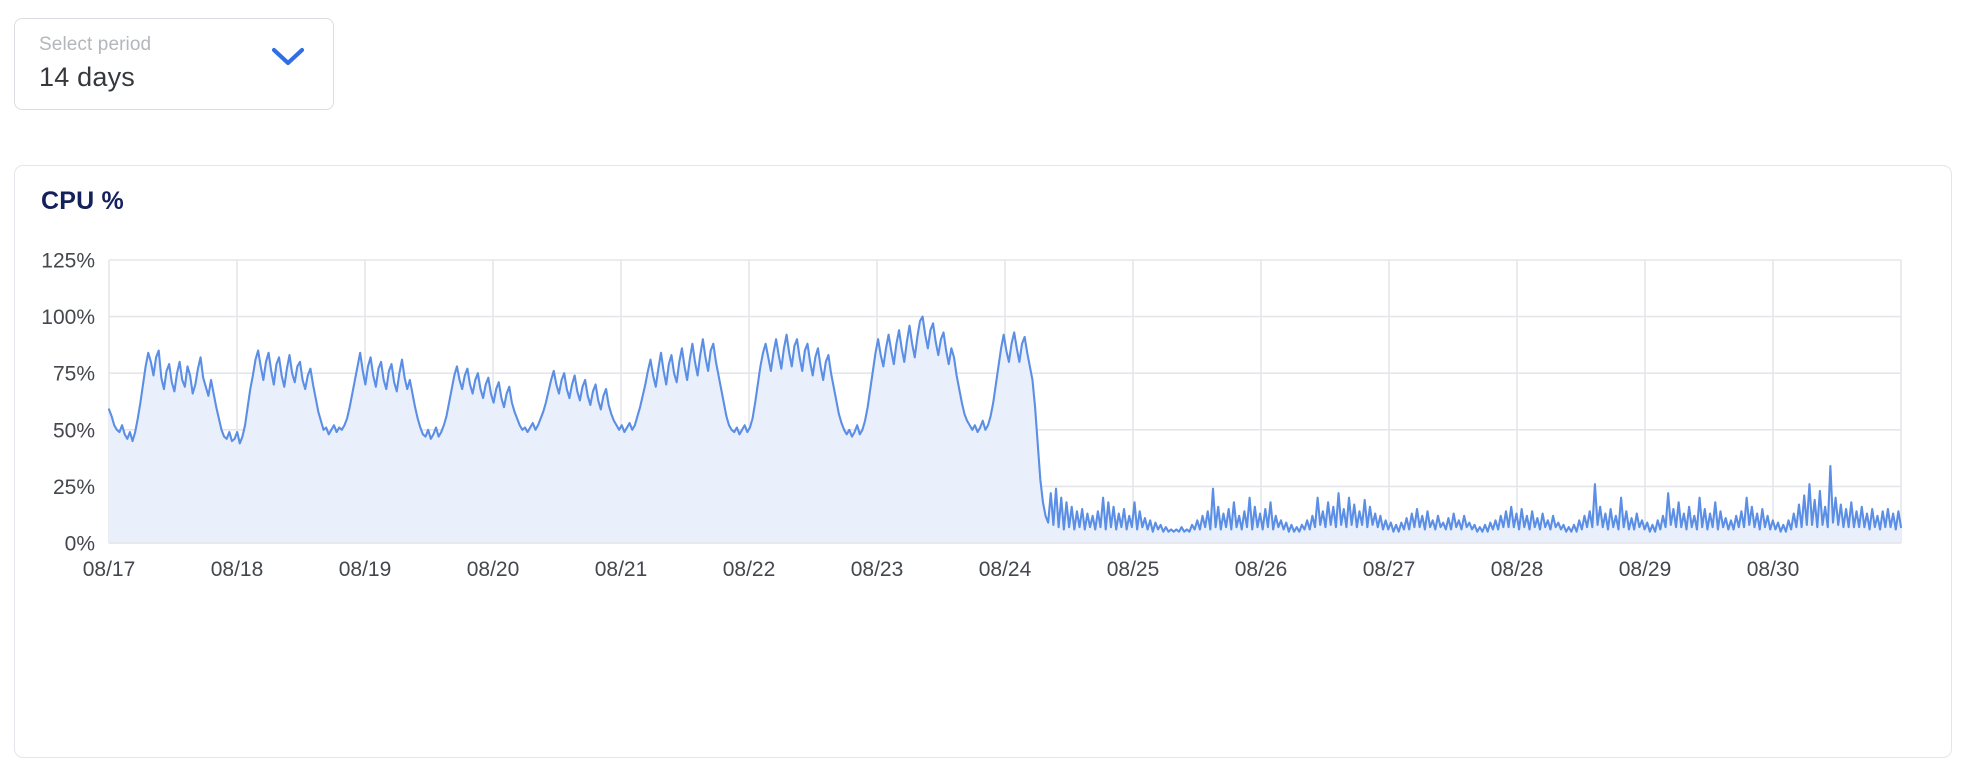 The width and height of the screenshot is (1974, 768). I want to click on x-axis-tick-label: 08/18, so click(237, 569).